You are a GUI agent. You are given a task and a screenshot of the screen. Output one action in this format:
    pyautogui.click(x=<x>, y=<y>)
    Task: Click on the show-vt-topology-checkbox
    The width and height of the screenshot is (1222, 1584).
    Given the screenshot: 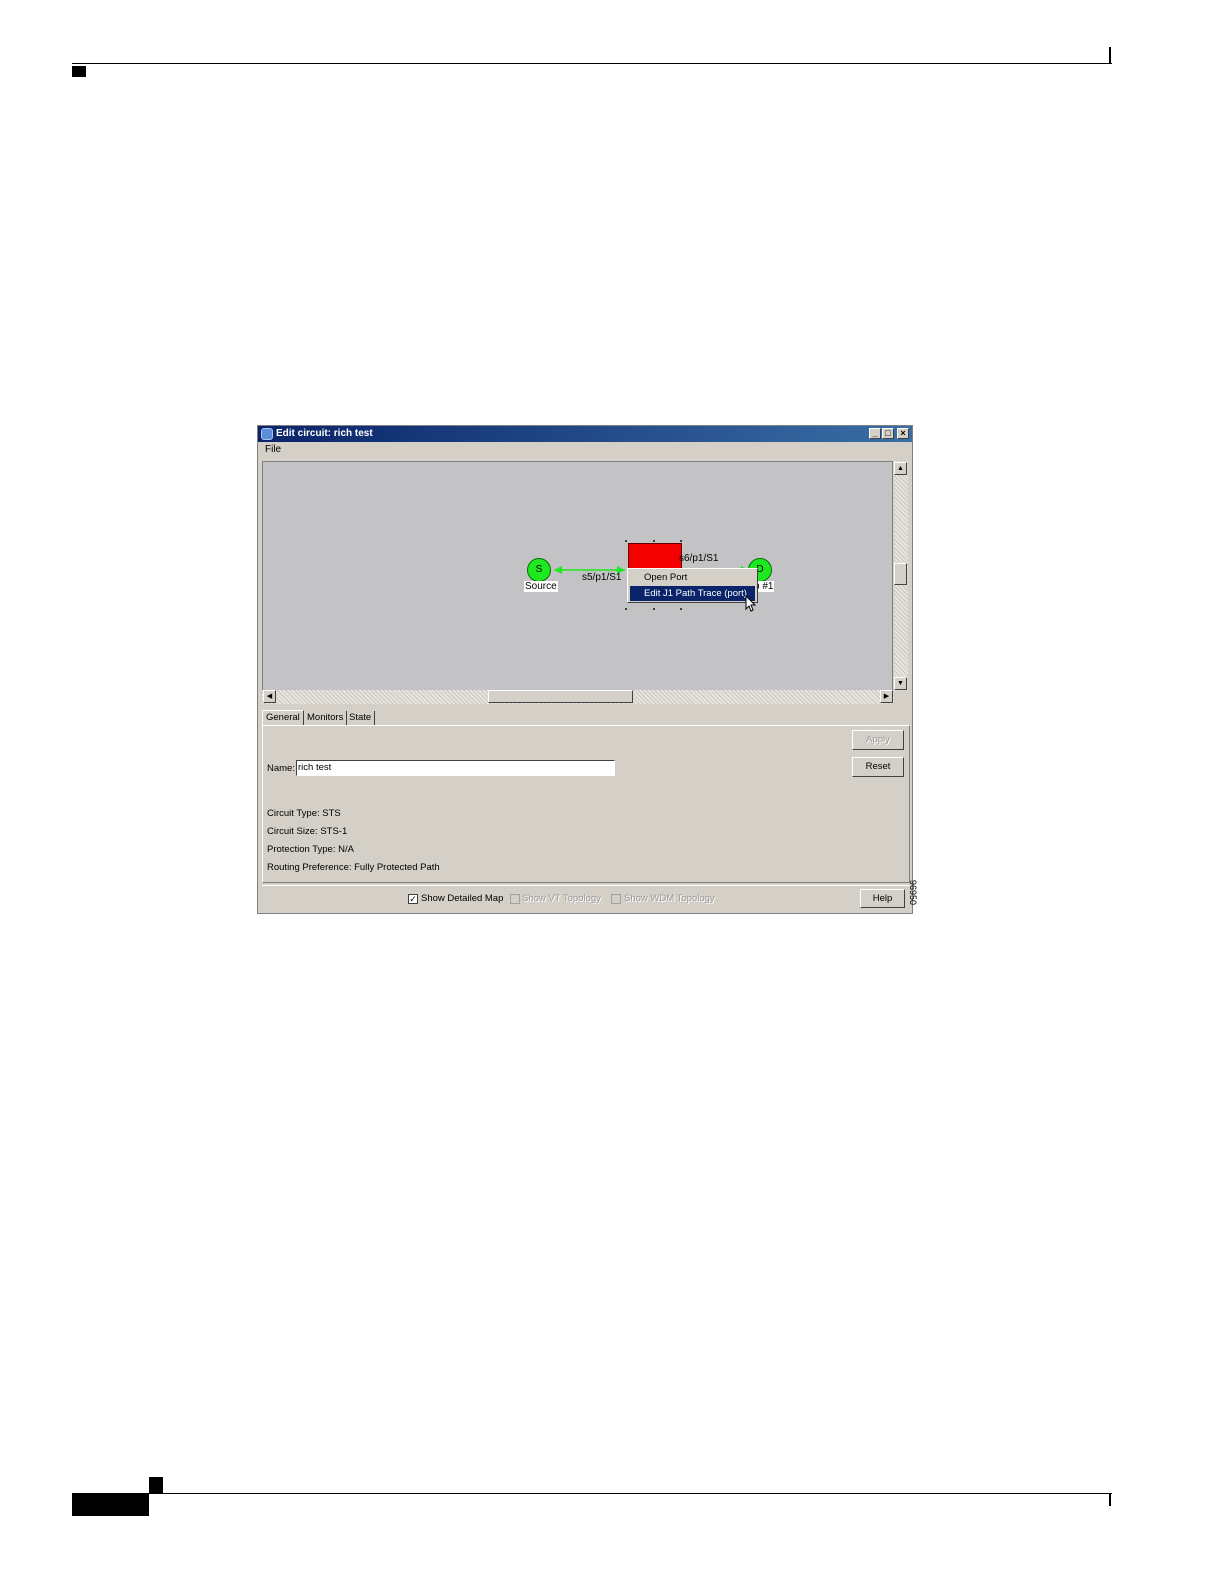 What is the action you would take?
    pyautogui.click(x=515, y=899)
    